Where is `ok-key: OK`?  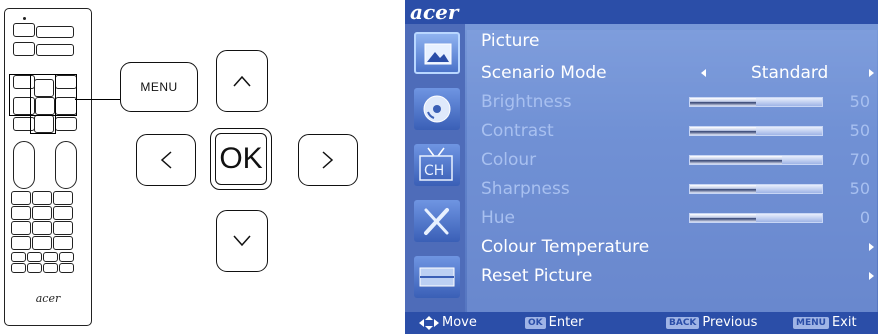 ok-key: OK is located at coordinates (241, 159).